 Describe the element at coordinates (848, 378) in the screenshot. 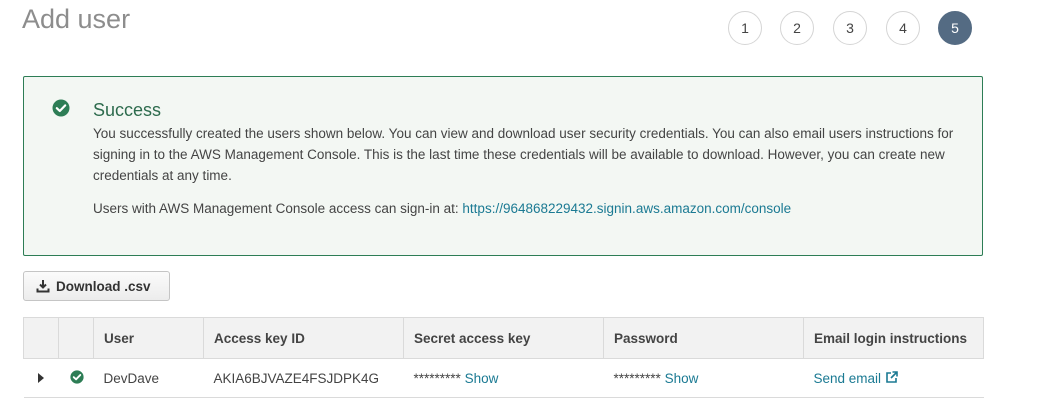

I see `send-email-link: Send email` at that location.